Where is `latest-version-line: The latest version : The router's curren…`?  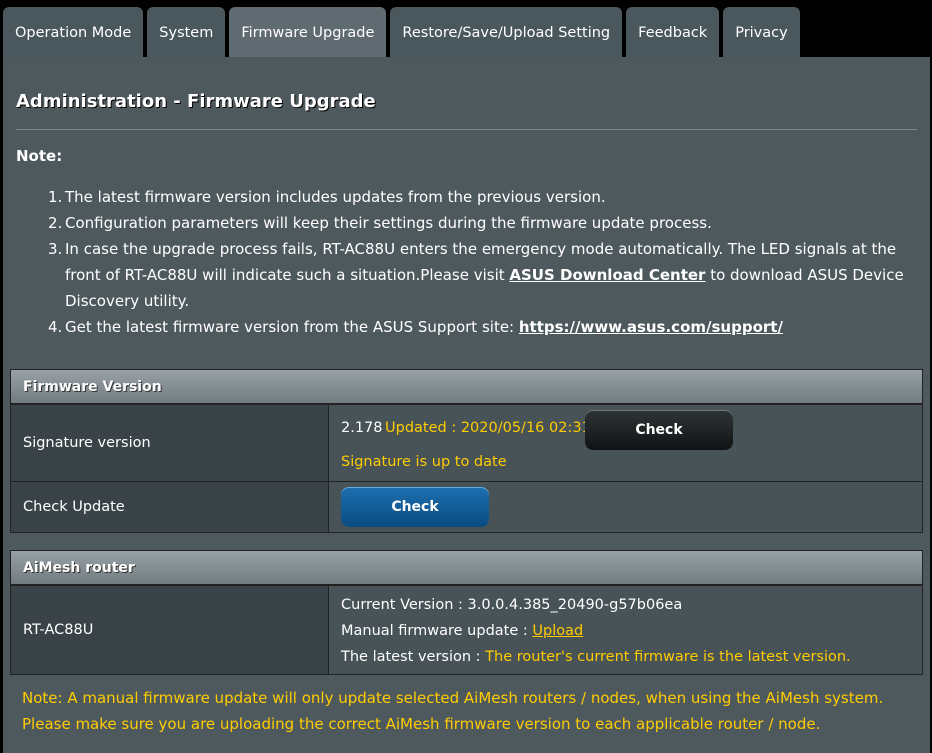
latest-version-line: The latest version : The router's curren… is located at coordinates (596, 657).